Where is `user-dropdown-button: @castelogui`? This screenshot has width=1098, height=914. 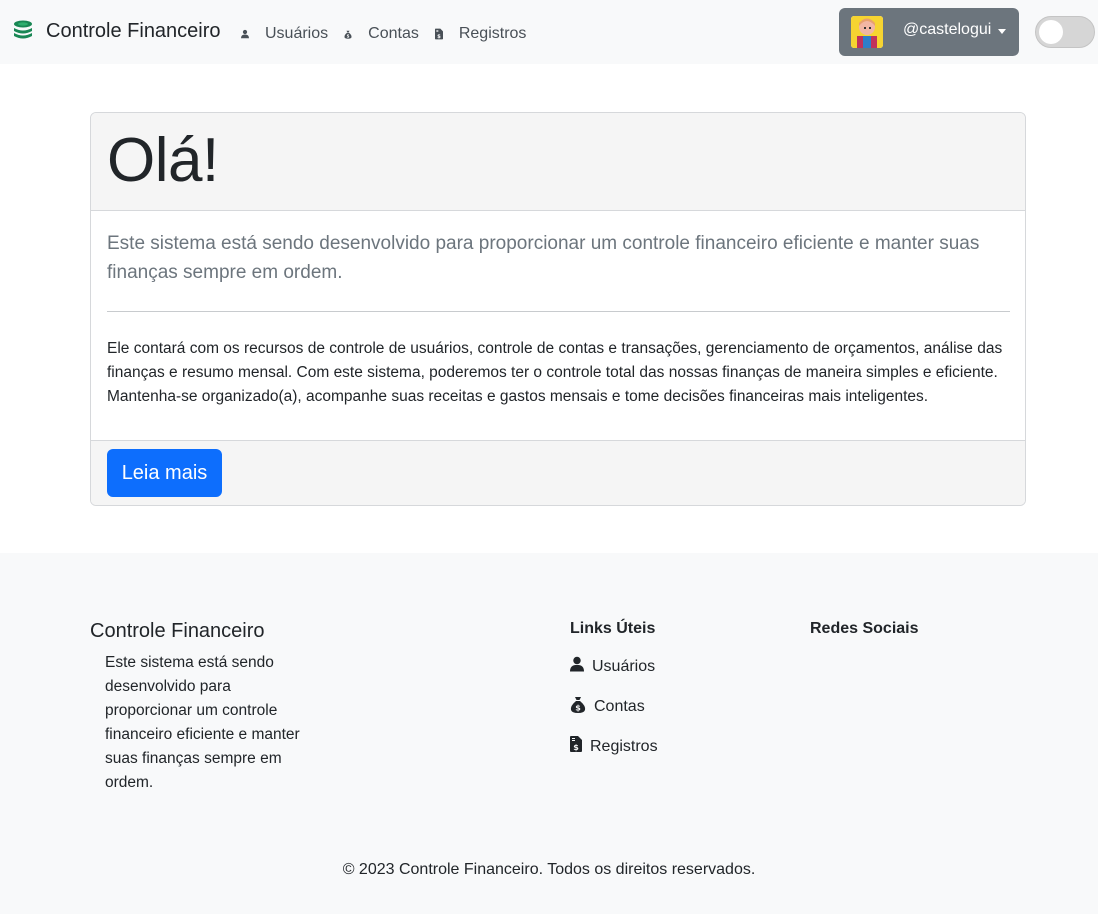
user-dropdown-button: @castelogui is located at coordinates (929, 32).